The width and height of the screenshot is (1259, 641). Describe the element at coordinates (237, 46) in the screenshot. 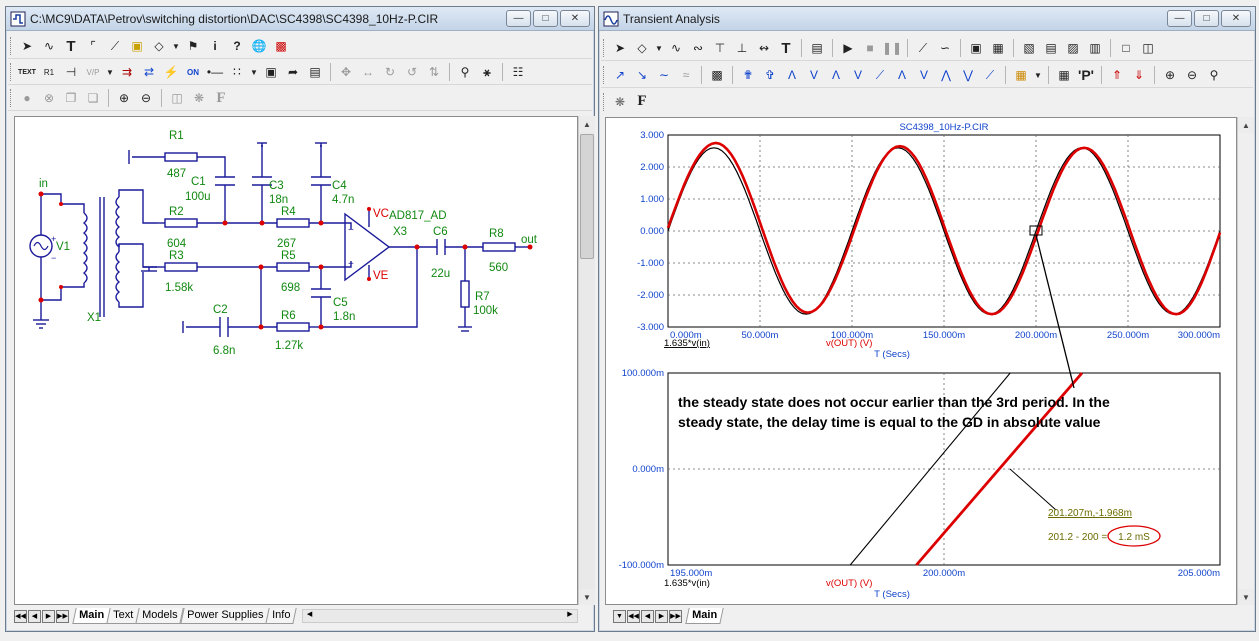

I see `help-icon: ?` at that location.